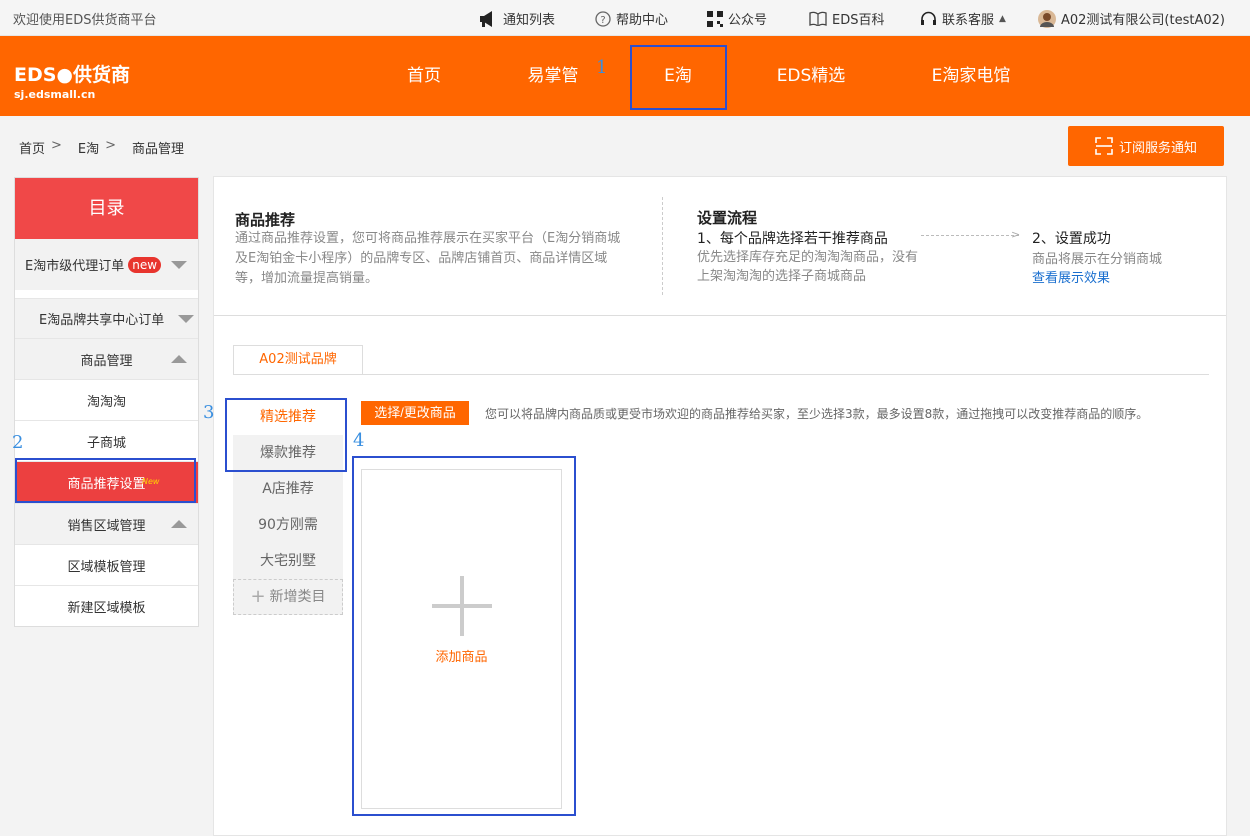 Image resolution: width=1250 pixels, height=836 pixels. Describe the element at coordinates (75, 266) in the screenshot. I see `sidebar-item-label: E淘市级代理订单` at that location.